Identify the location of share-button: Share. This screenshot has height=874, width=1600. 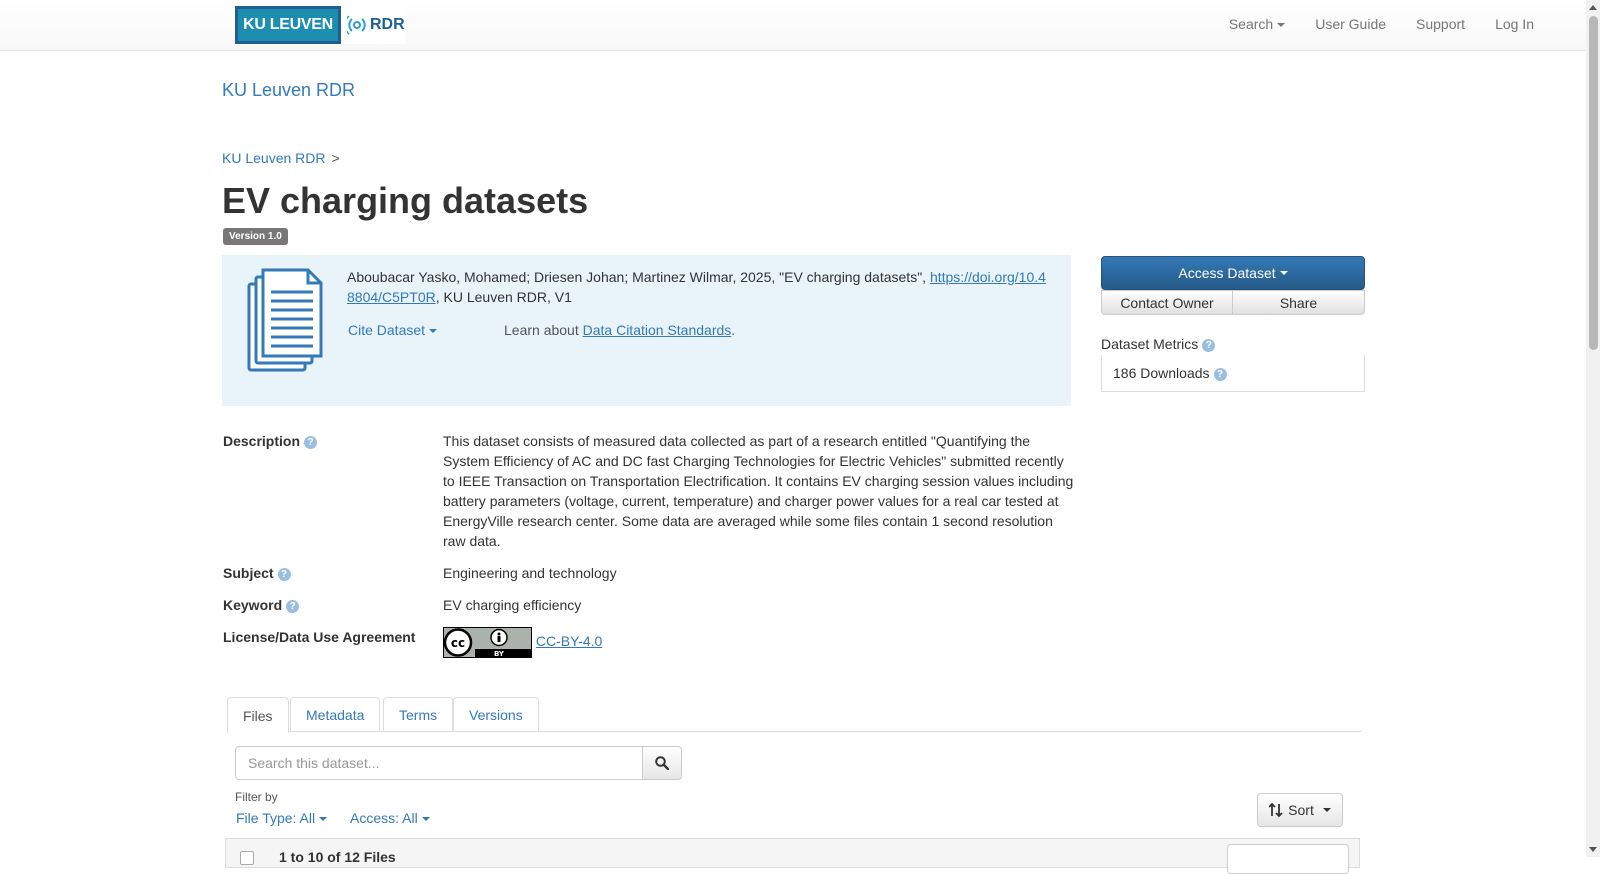
(1298, 302).